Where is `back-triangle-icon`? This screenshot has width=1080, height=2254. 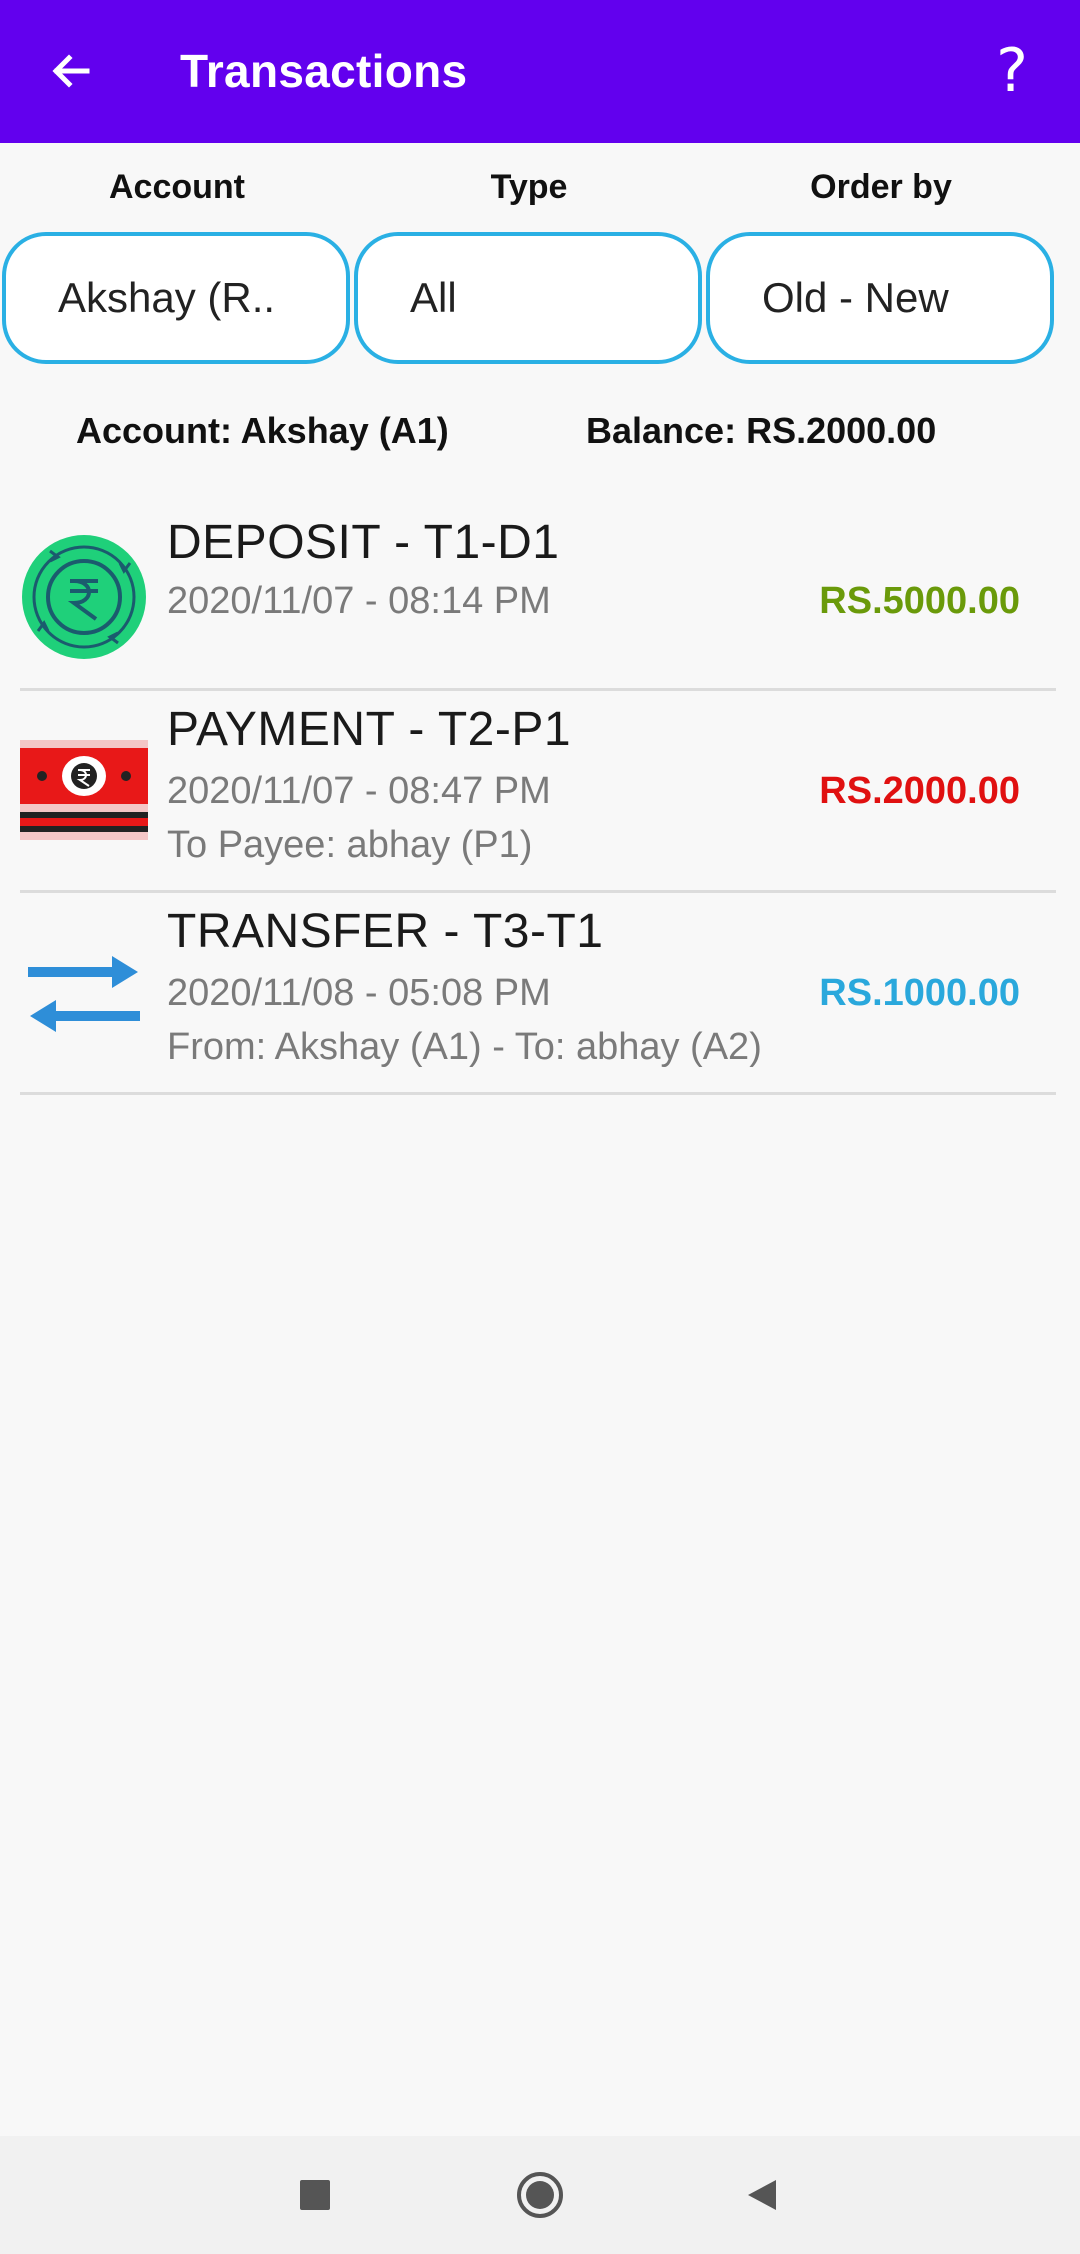 back-triangle-icon is located at coordinates (762, 2195).